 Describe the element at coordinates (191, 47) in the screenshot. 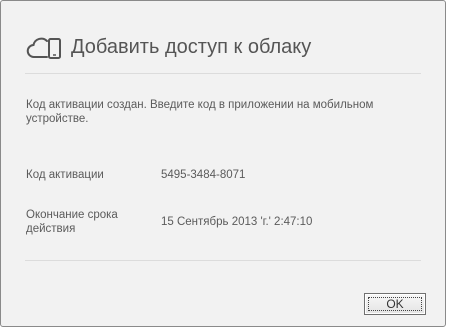

I see `dialog-title: Добавить доступ к облаку` at that location.